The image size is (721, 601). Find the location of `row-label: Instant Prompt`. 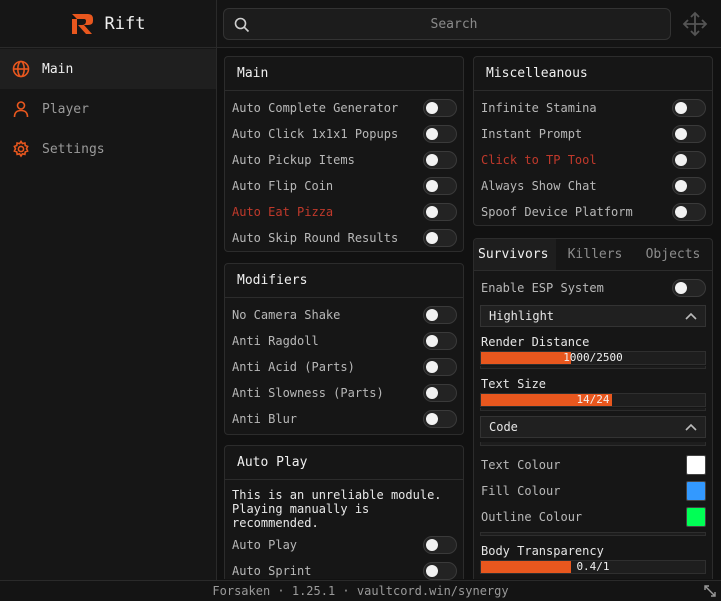

row-label: Instant Prompt is located at coordinates (532, 134).